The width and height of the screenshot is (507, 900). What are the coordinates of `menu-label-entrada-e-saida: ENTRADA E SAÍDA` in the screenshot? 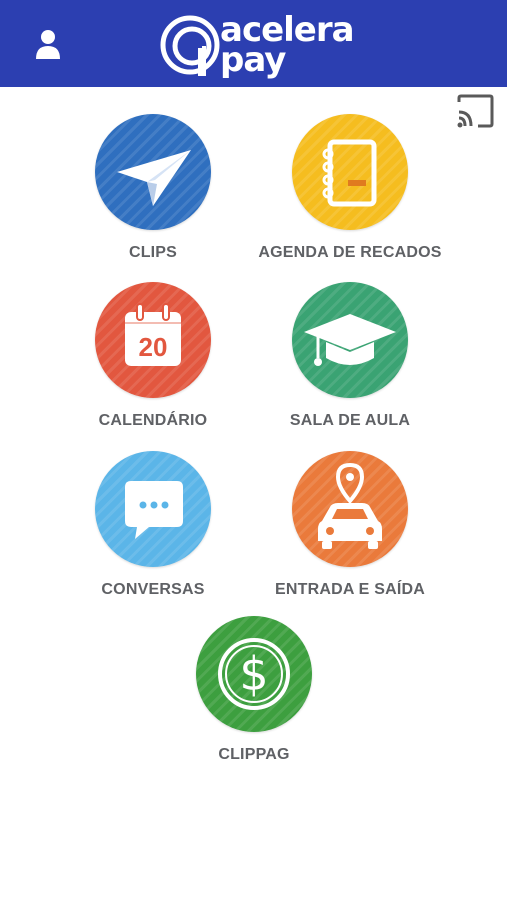 It's located at (350, 589).